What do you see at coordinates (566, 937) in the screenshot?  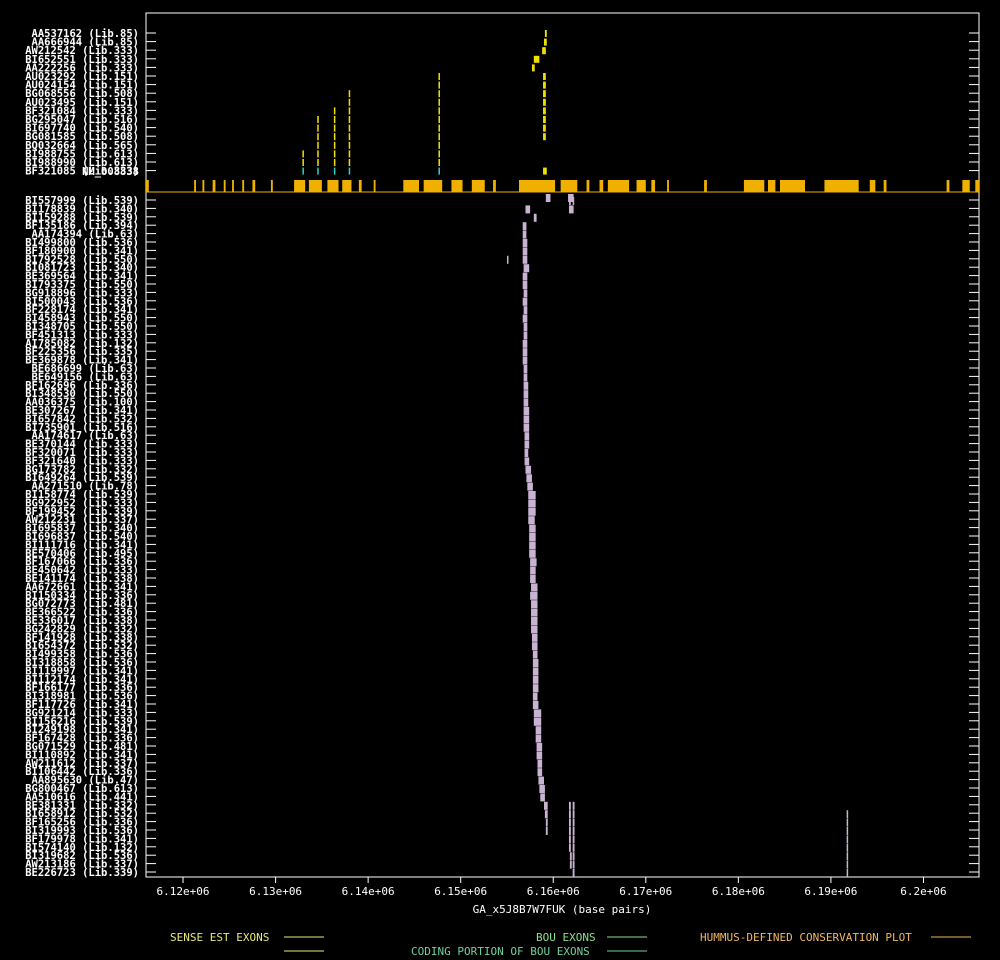 I see `legend-bou-exons: BOU EXONS` at bounding box center [566, 937].